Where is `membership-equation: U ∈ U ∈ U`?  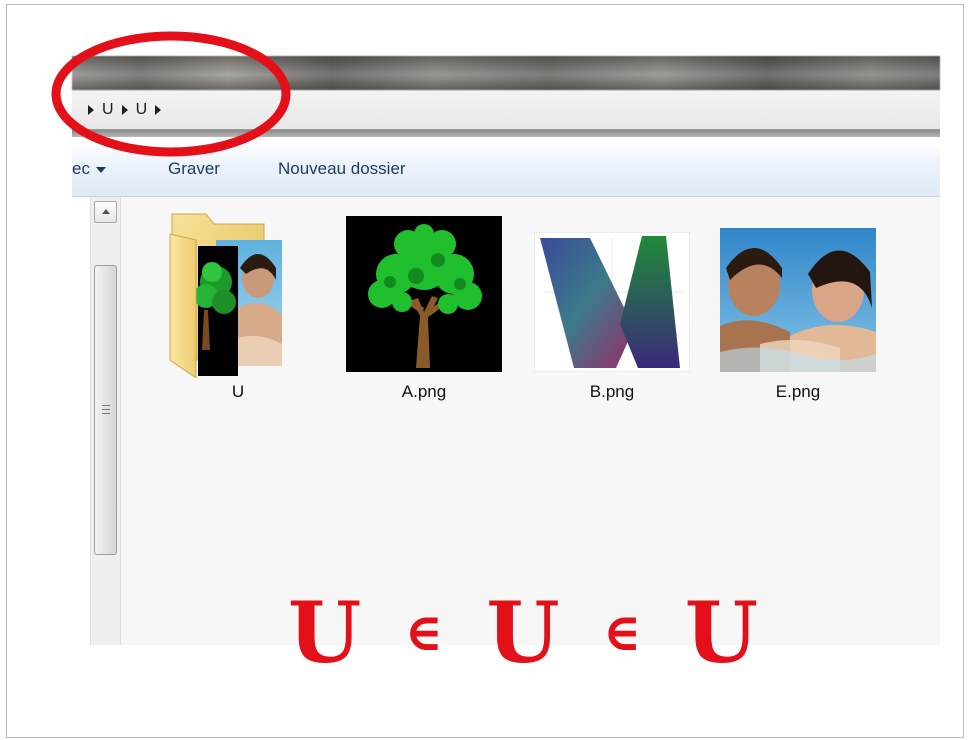 membership-equation: U ∈ U ∈ U is located at coordinates (523, 633).